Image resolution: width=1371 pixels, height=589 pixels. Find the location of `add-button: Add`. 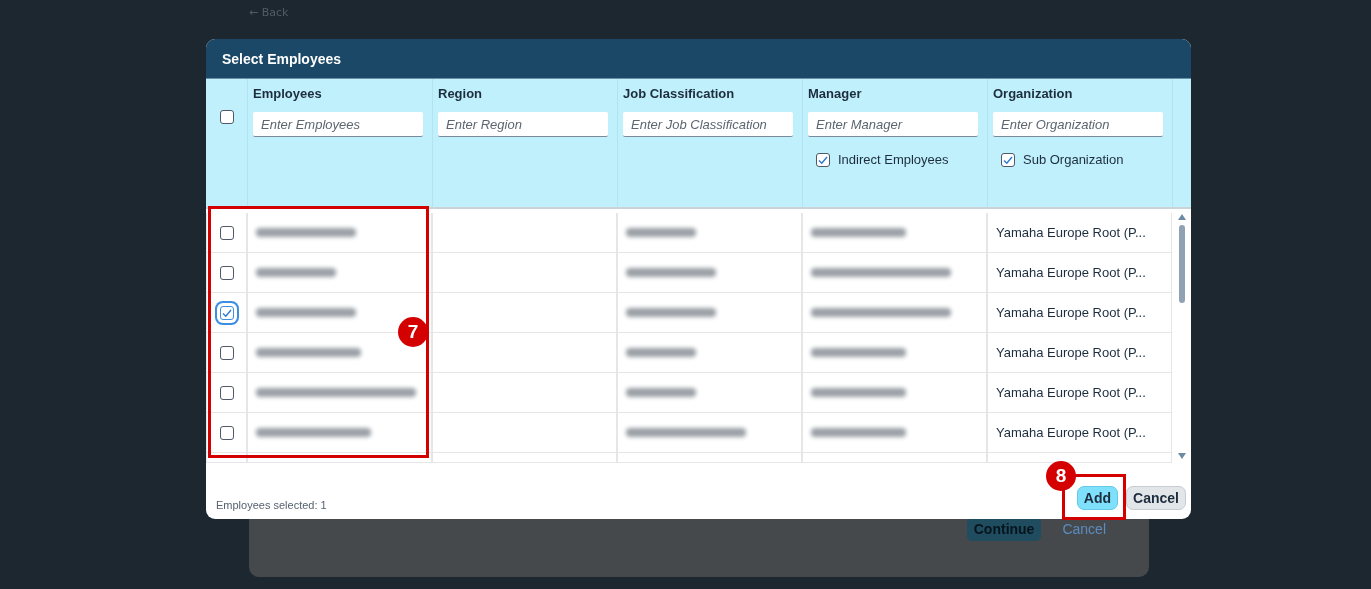

add-button: Add is located at coordinates (1097, 498).